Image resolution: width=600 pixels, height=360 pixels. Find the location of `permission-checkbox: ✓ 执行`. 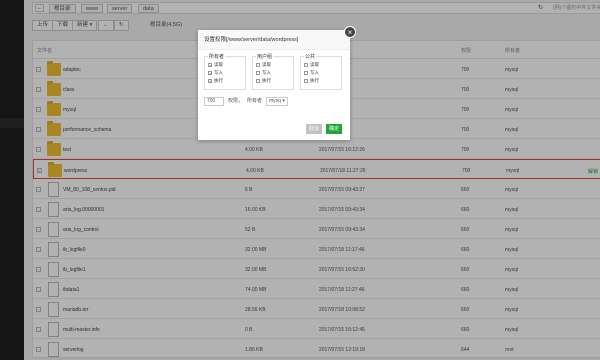

permission-checkbox: ✓ 执行 is located at coordinates (215, 81).